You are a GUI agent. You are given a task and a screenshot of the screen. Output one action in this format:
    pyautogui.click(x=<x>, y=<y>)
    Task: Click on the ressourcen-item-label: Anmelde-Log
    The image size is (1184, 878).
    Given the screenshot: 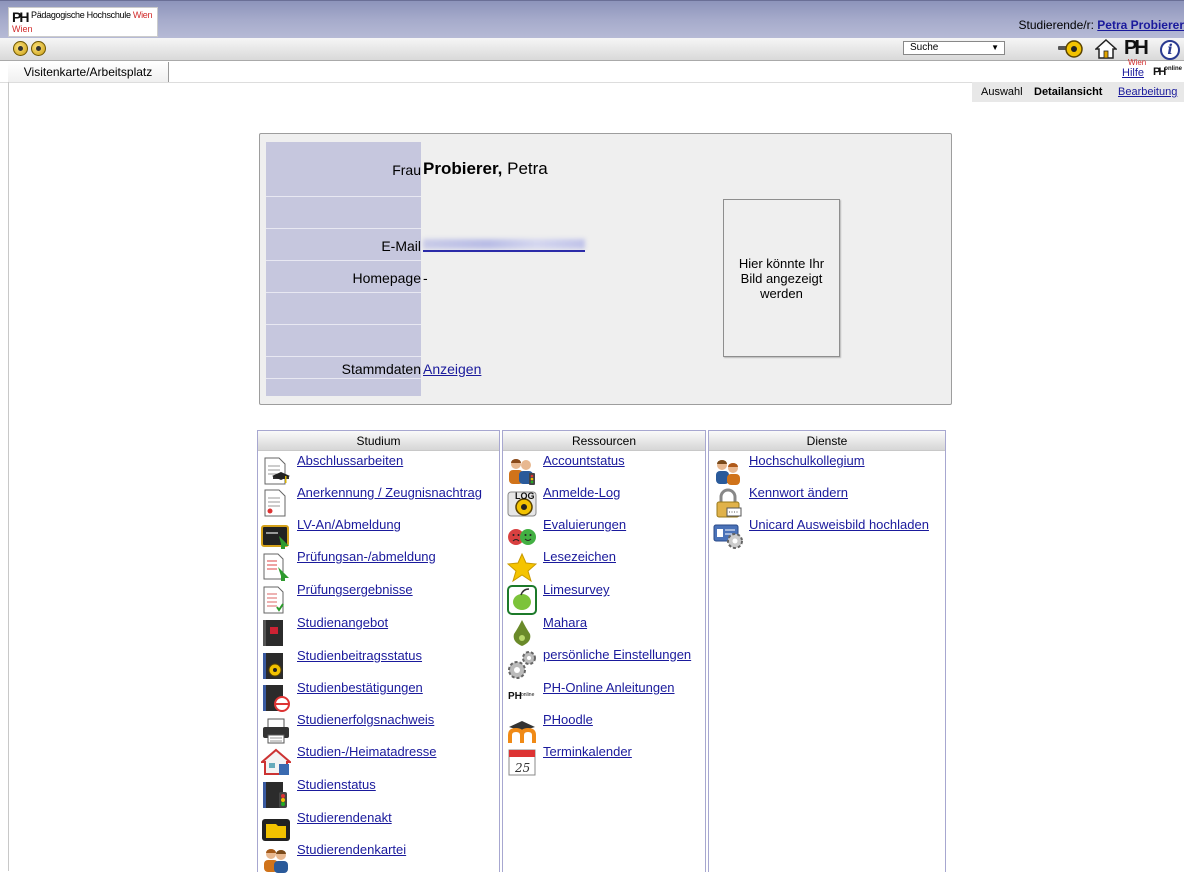 What is the action you would take?
    pyautogui.click(x=581, y=492)
    